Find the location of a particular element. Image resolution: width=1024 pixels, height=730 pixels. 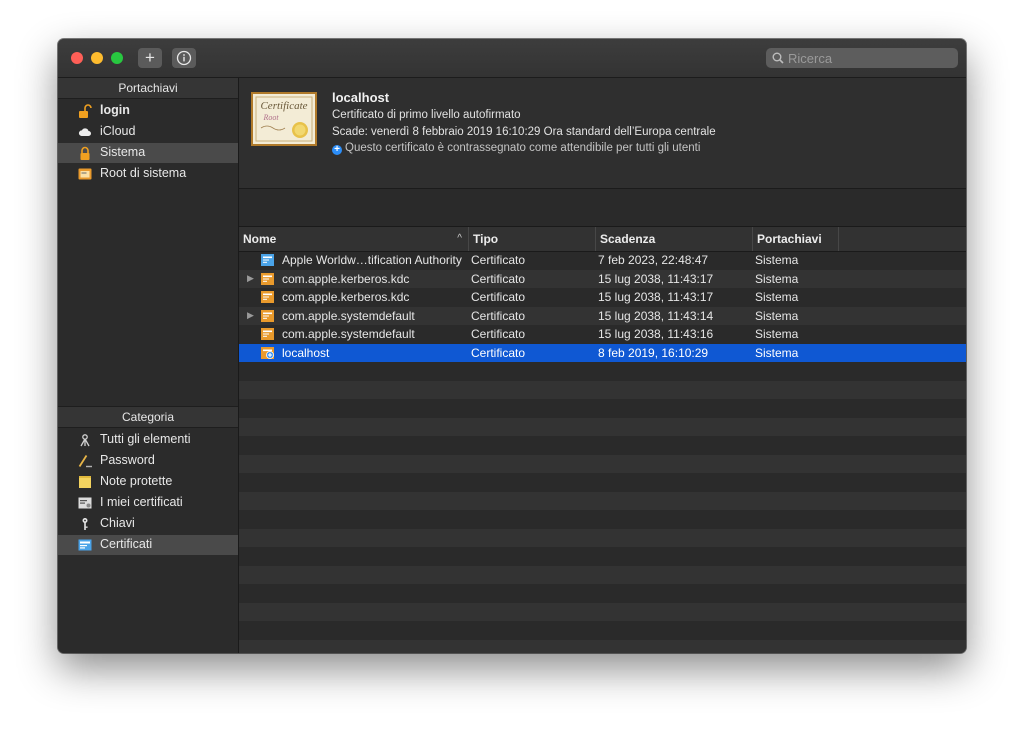

sidebar-item-label: iCloud is located at coordinates (118, 131).